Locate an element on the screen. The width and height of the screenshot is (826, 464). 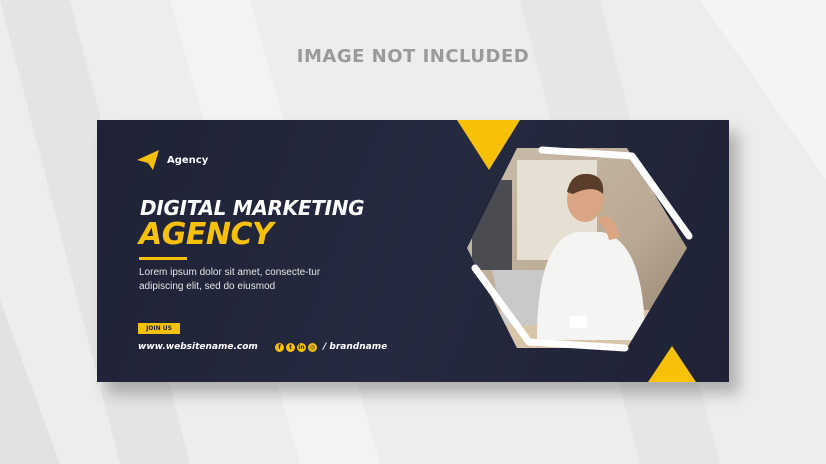
join-us-button: JOIN US is located at coordinates (159, 328).